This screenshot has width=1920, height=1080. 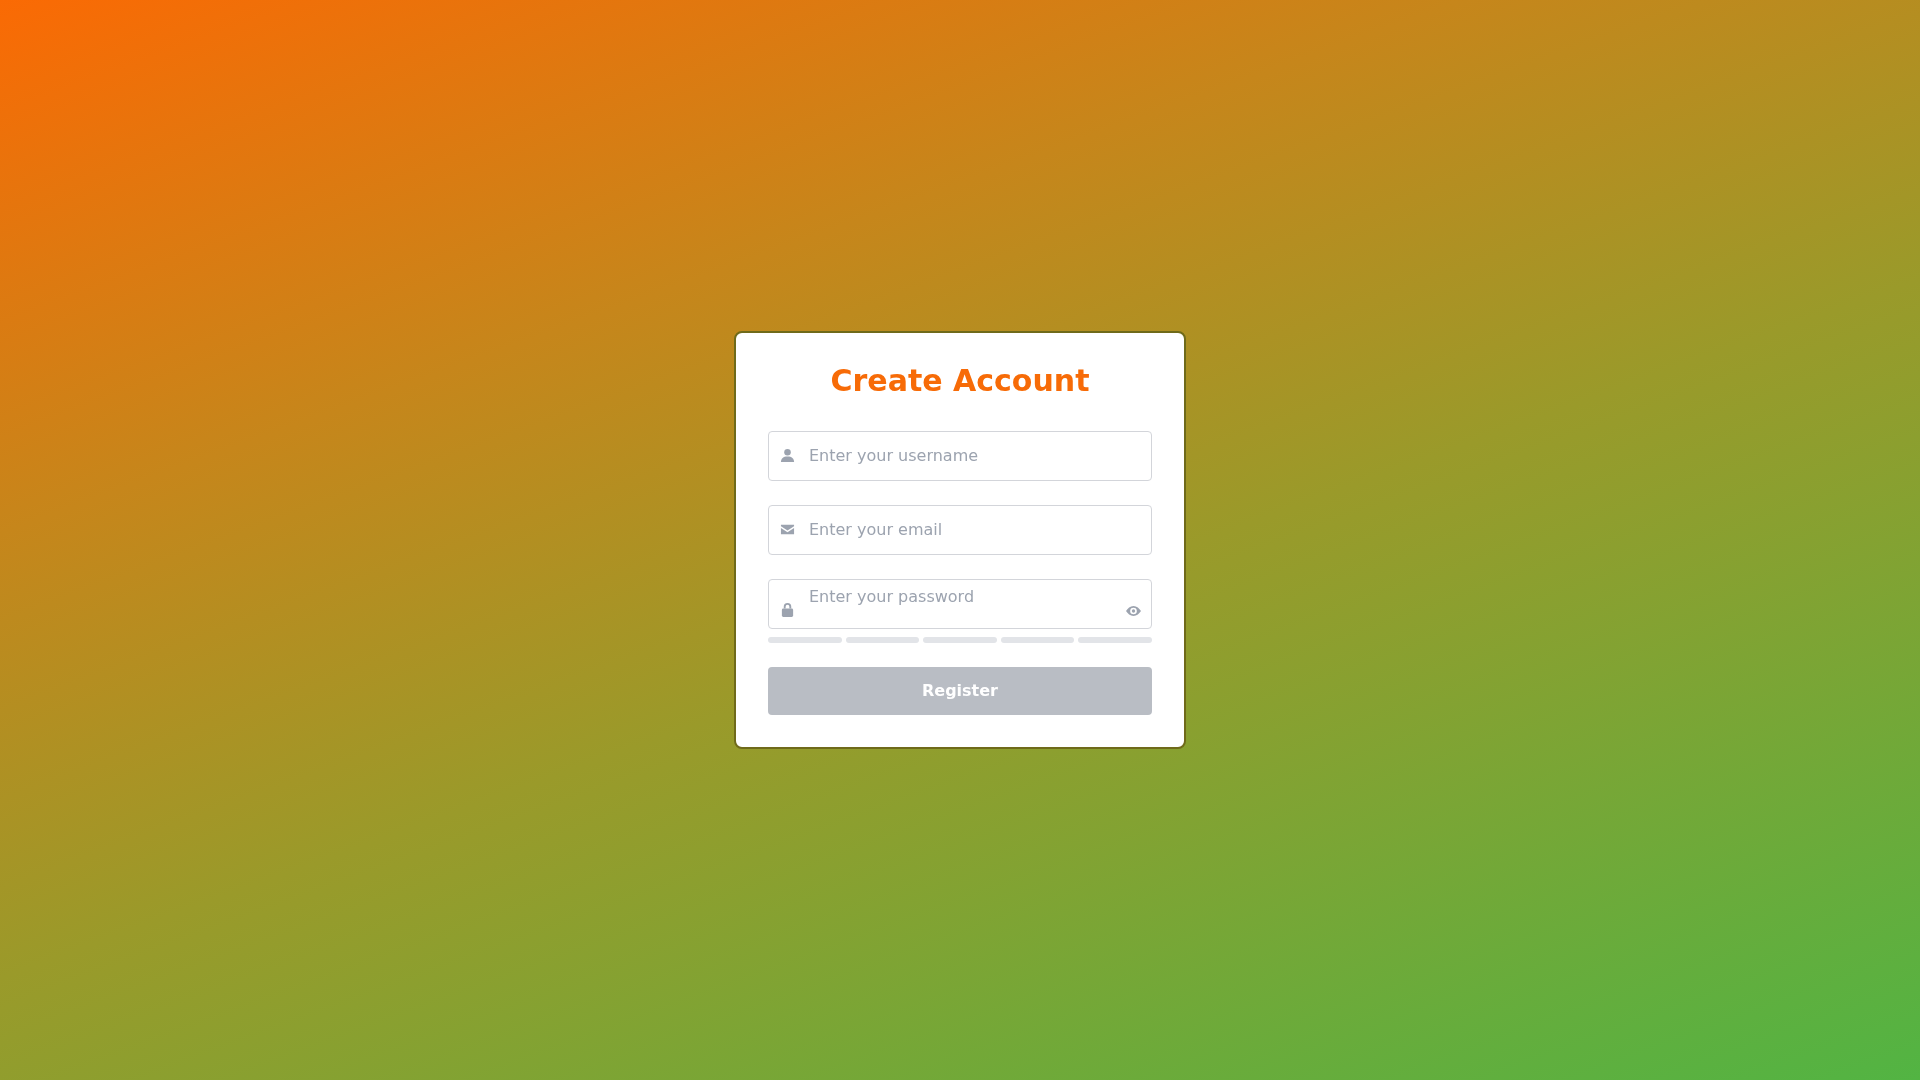 I want to click on username-field: Enter your username, so click(x=960, y=455).